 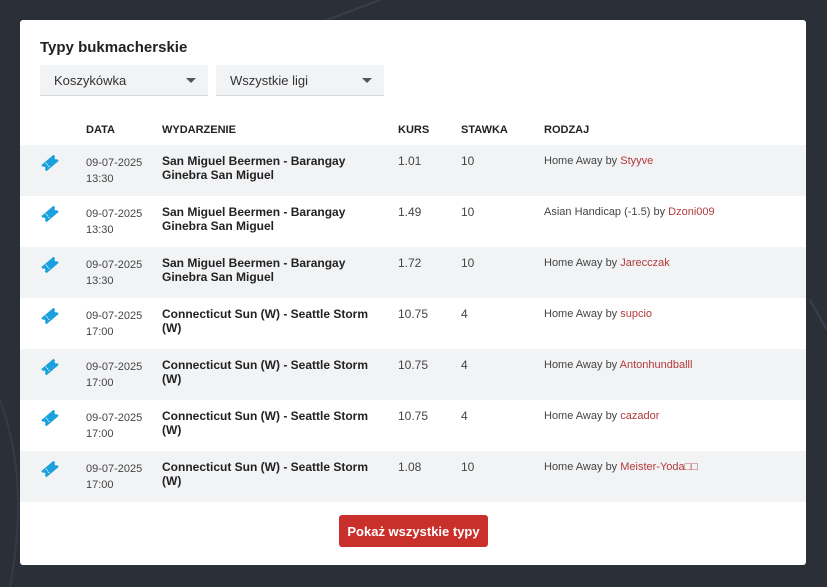 I want to click on tip-odds: 1.72, so click(x=410, y=263).